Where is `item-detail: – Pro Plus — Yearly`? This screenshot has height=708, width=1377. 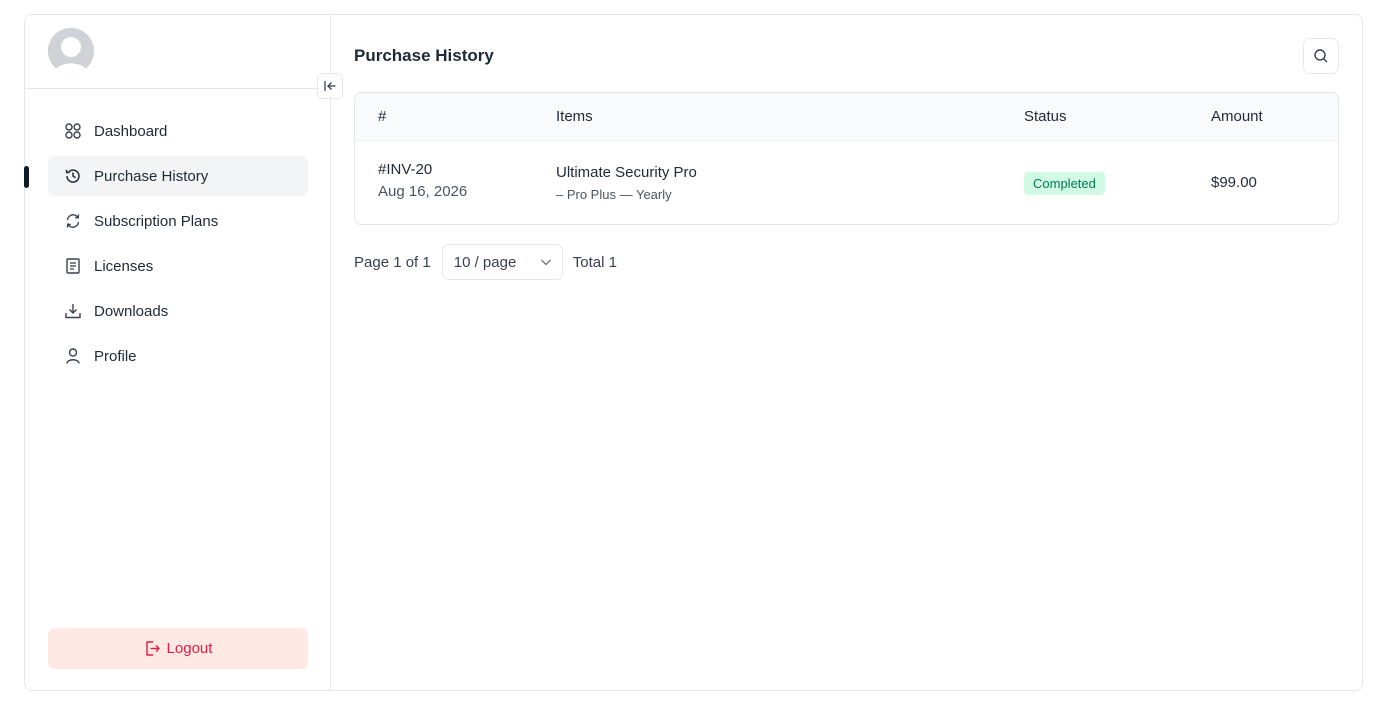 item-detail: – Pro Plus — Yearly is located at coordinates (614, 194).